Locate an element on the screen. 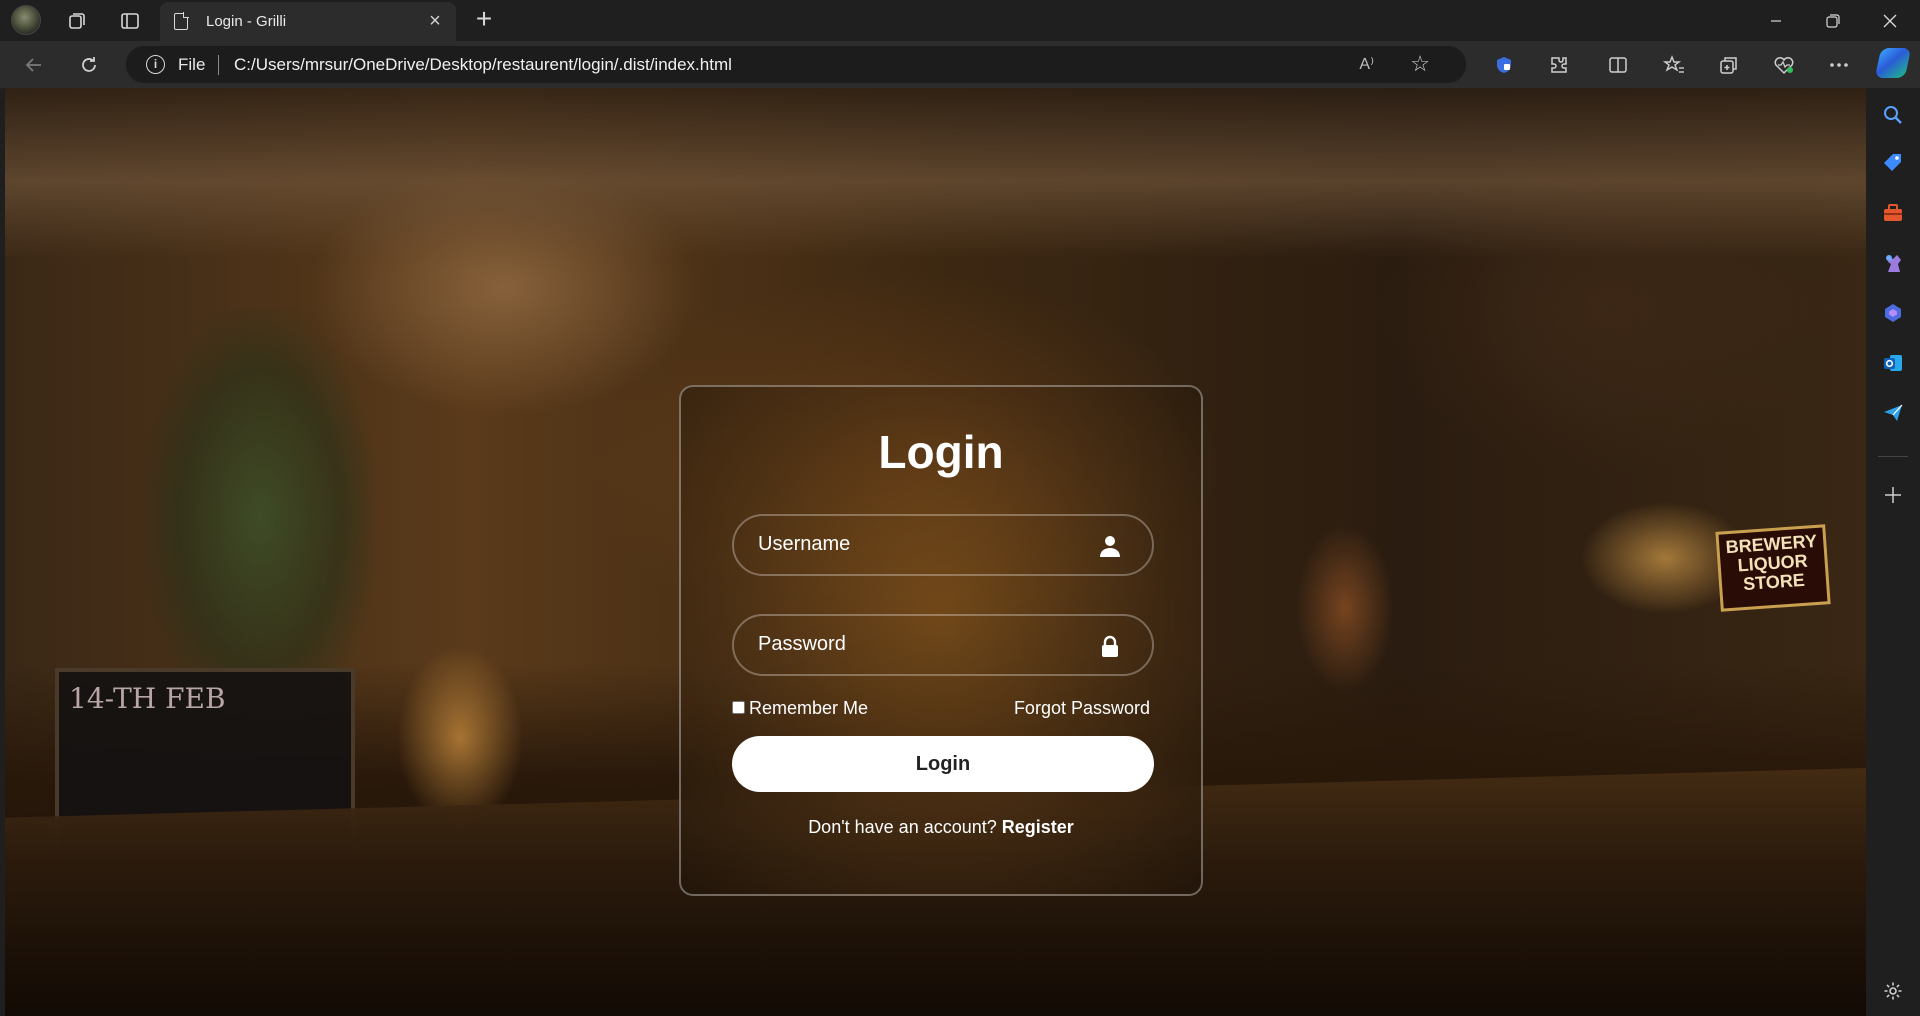  browser-essentials-icon is located at coordinates (1784, 65).